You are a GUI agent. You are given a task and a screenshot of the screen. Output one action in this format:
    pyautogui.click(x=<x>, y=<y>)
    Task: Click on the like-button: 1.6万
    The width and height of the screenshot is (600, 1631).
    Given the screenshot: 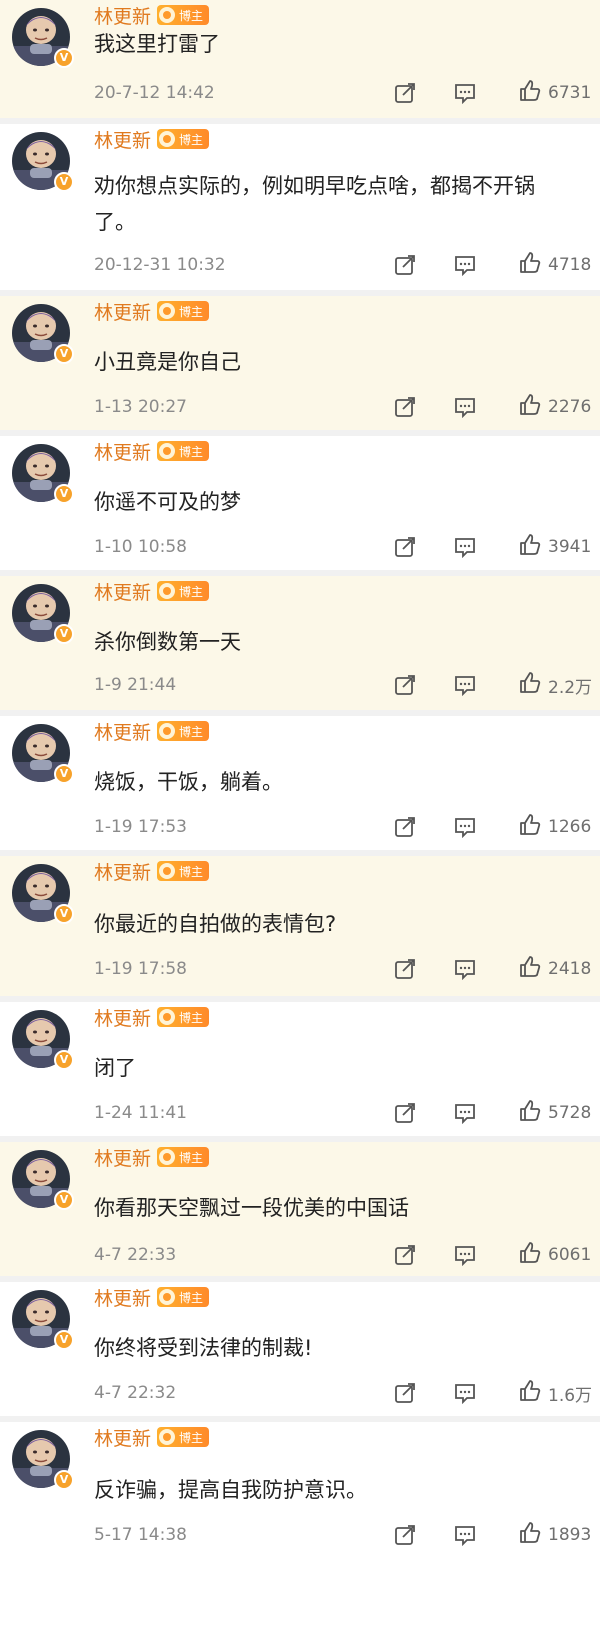 What is the action you would take?
    pyautogui.click(x=555, y=1393)
    